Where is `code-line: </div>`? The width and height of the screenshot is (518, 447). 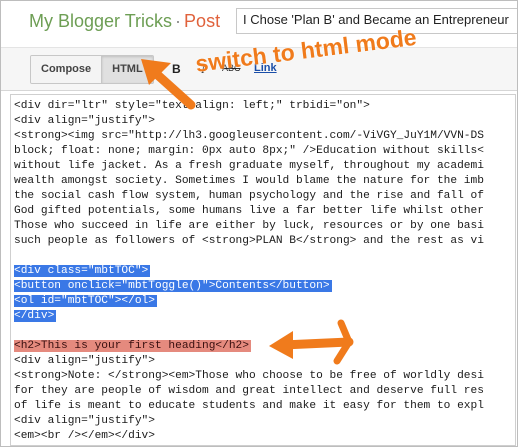 code-line: </div> is located at coordinates (249, 316).